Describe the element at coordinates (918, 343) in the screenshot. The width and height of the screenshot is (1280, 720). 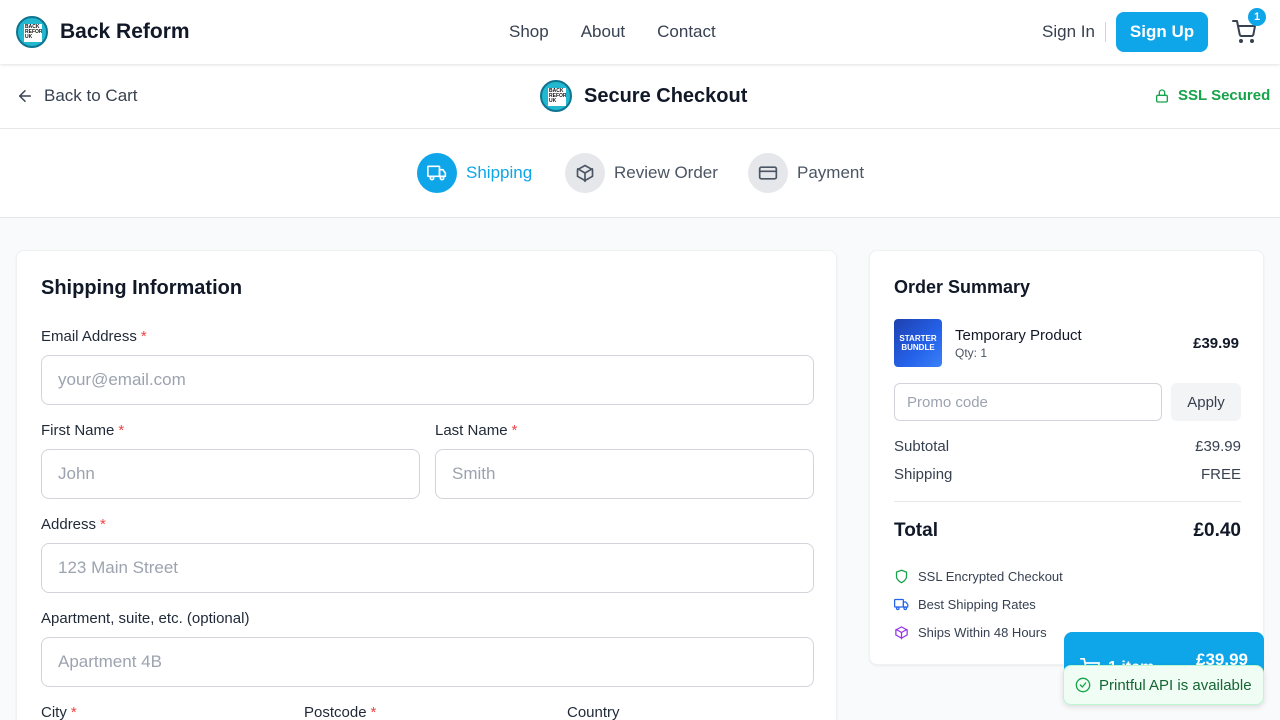
I see `product-thumbnail: STARTER BUNDLE` at that location.